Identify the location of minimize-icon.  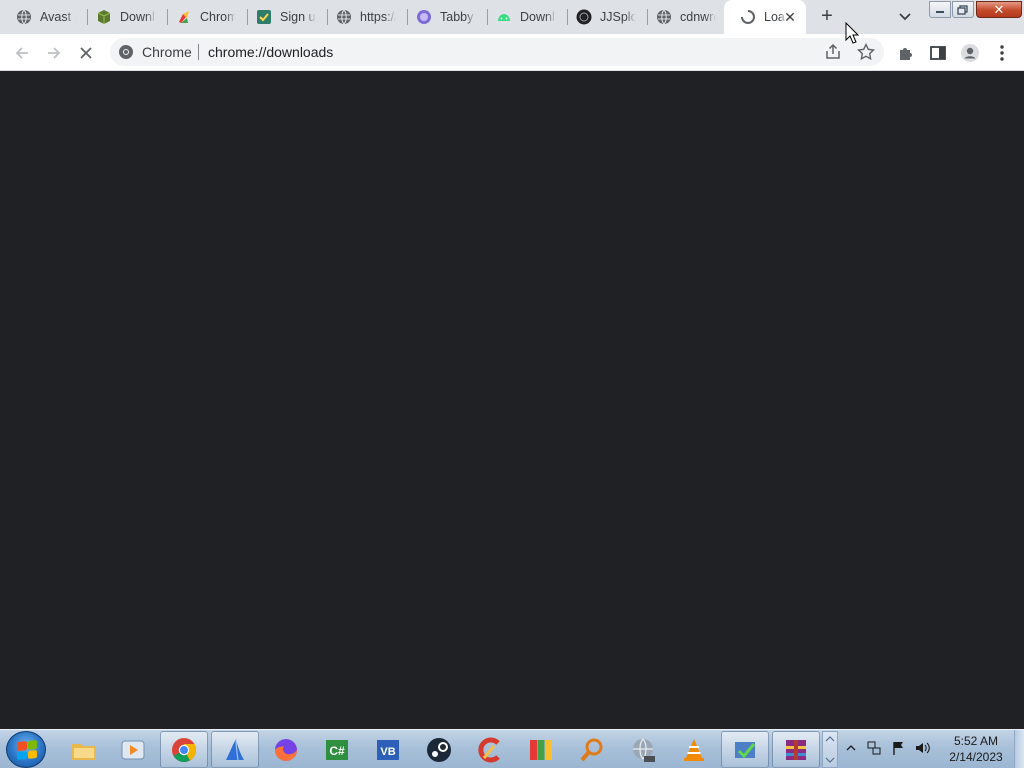
(940, 11).